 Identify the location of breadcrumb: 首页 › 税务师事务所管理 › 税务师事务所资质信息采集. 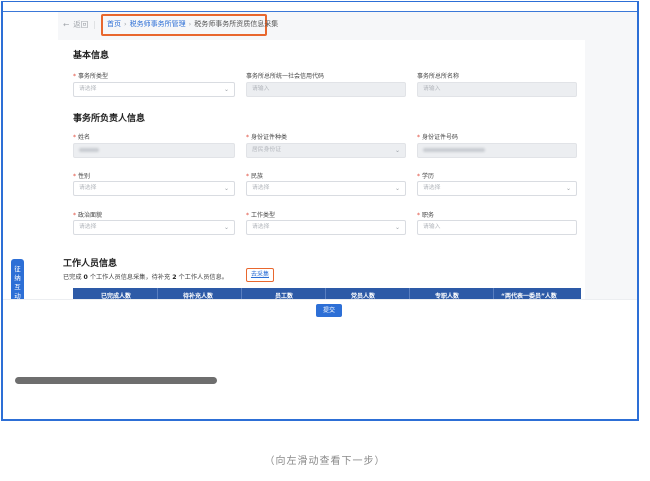
(192, 24).